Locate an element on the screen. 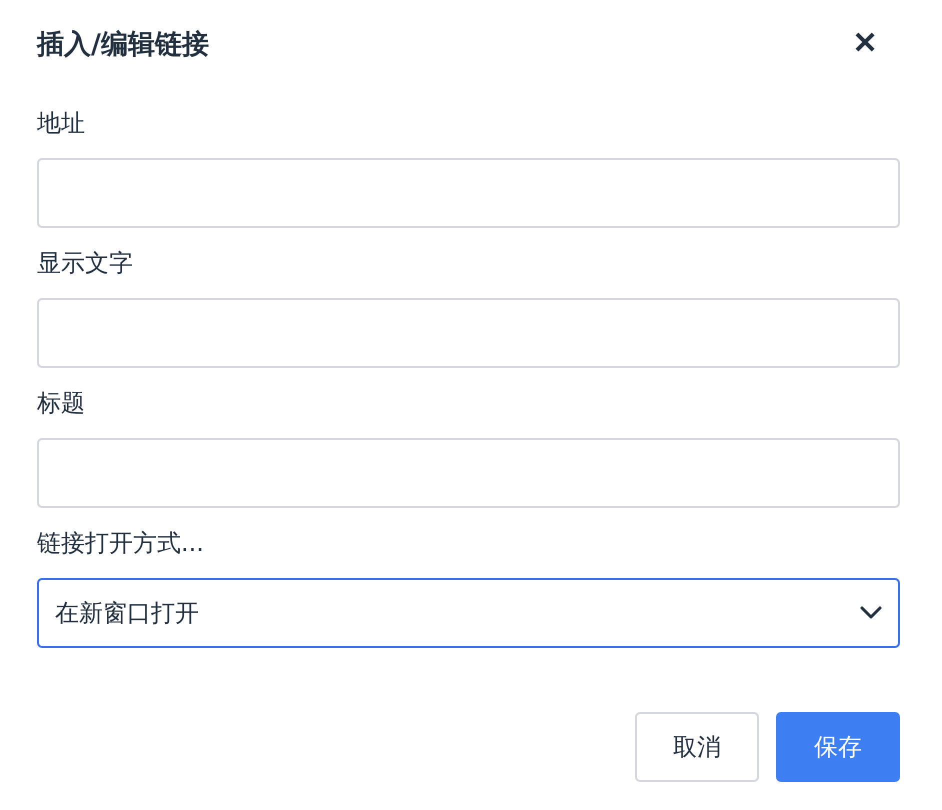 The image size is (942, 810). dropdown-field: 在新窗口打开 is located at coordinates (468, 613).